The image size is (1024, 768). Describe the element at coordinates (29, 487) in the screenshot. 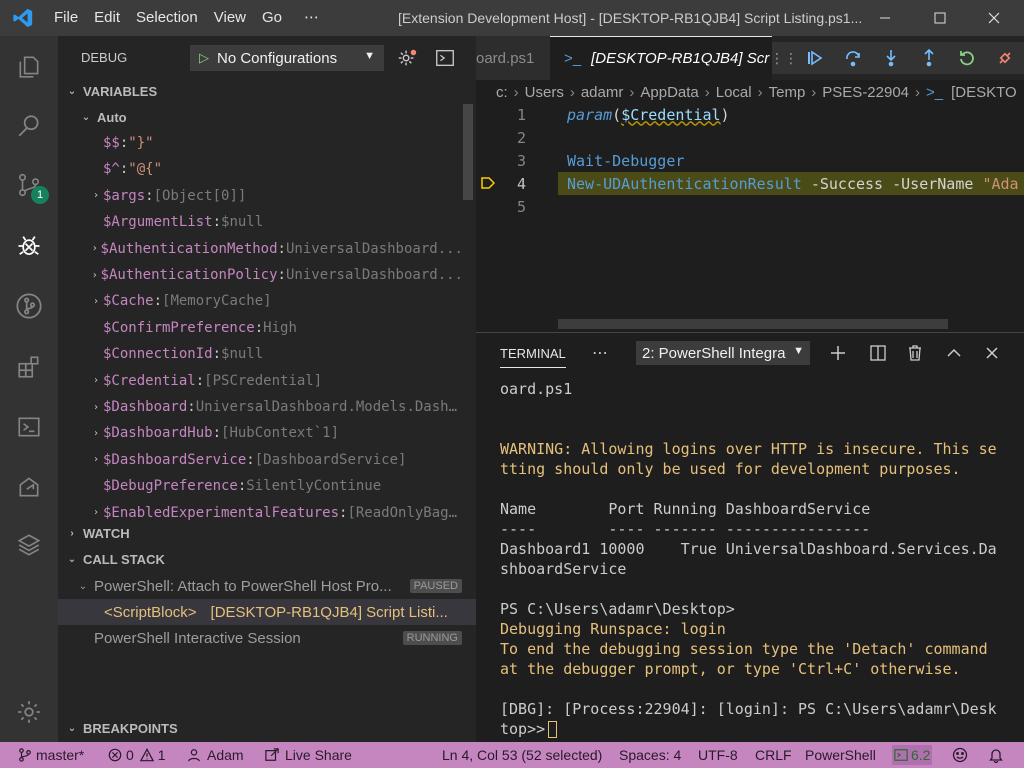

I see `remote-explorer-icon` at that location.